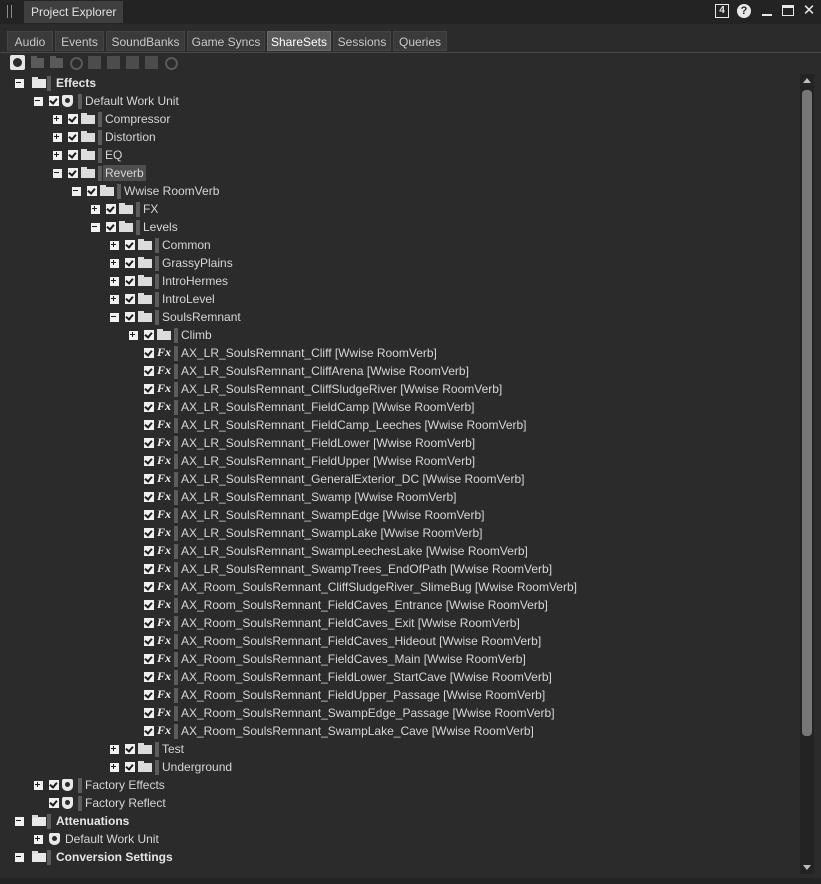  What do you see at coordinates (137, 119) in the screenshot?
I see `tree-item-label: Compressor` at bounding box center [137, 119].